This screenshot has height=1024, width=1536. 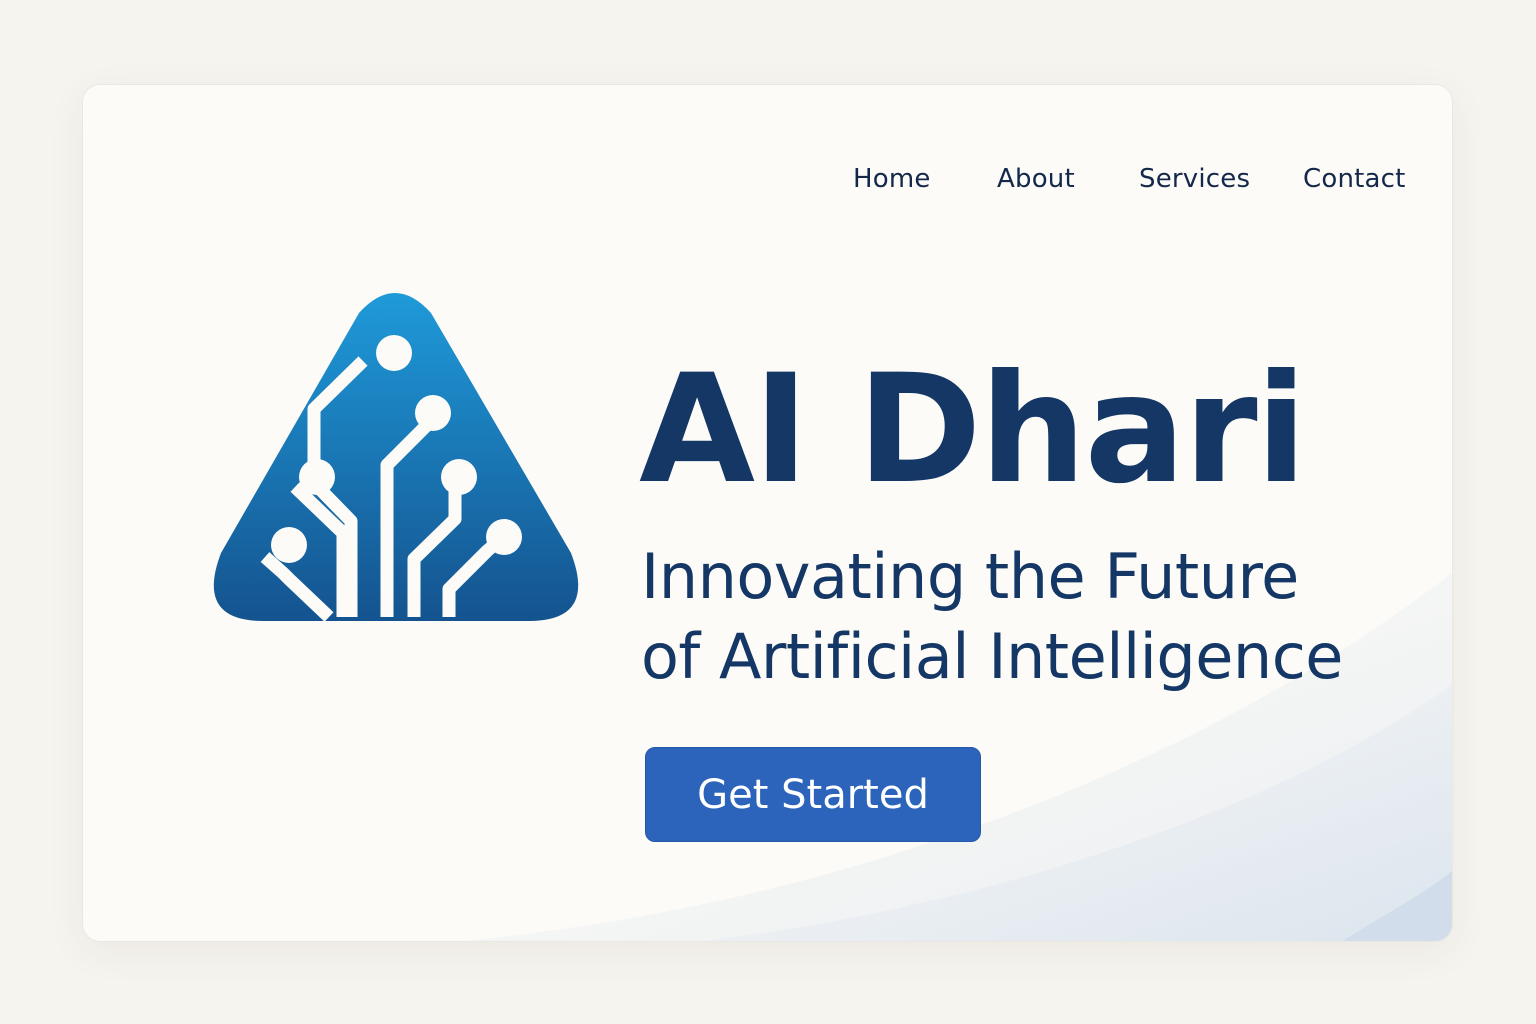 What do you see at coordinates (1354, 179) in the screenshot?
I see `nav-contact-link: Contact` at bounding box center [1354, 179].